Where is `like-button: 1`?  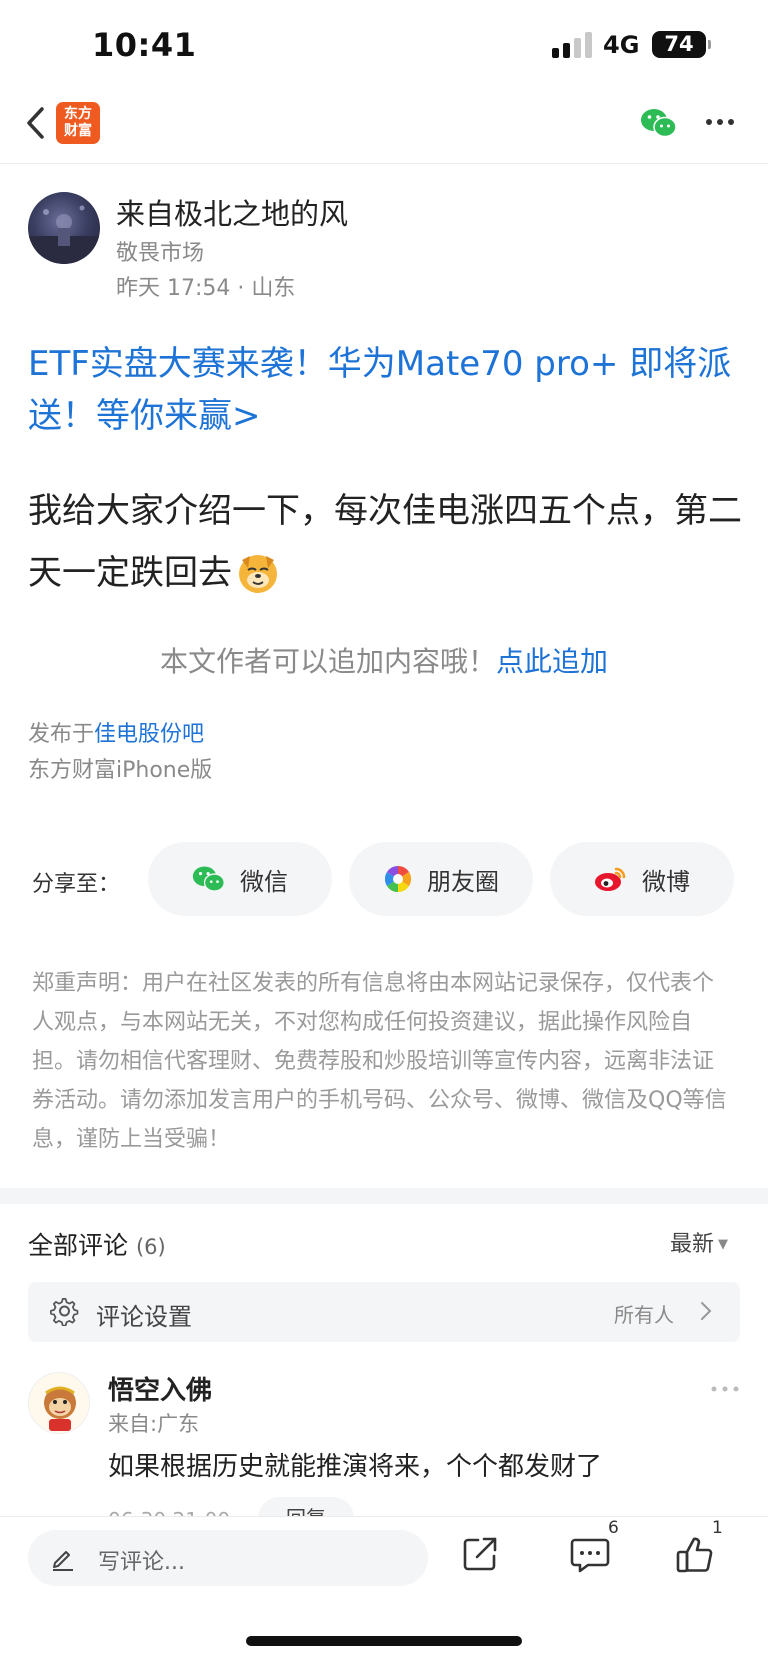
like-button: 1 is located at coordinates (706, 1547).